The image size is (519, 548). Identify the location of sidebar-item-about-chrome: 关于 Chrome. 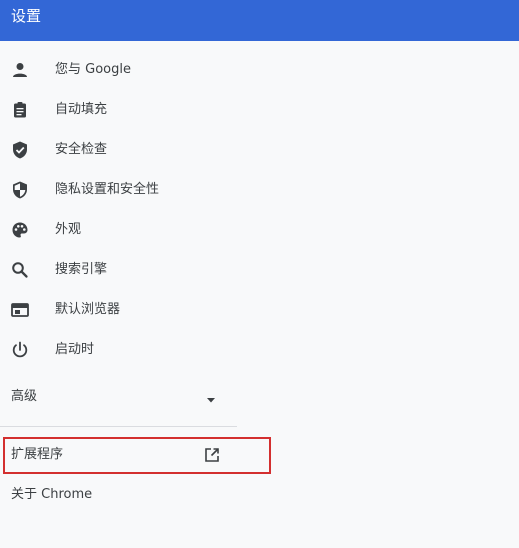
(51, 495).